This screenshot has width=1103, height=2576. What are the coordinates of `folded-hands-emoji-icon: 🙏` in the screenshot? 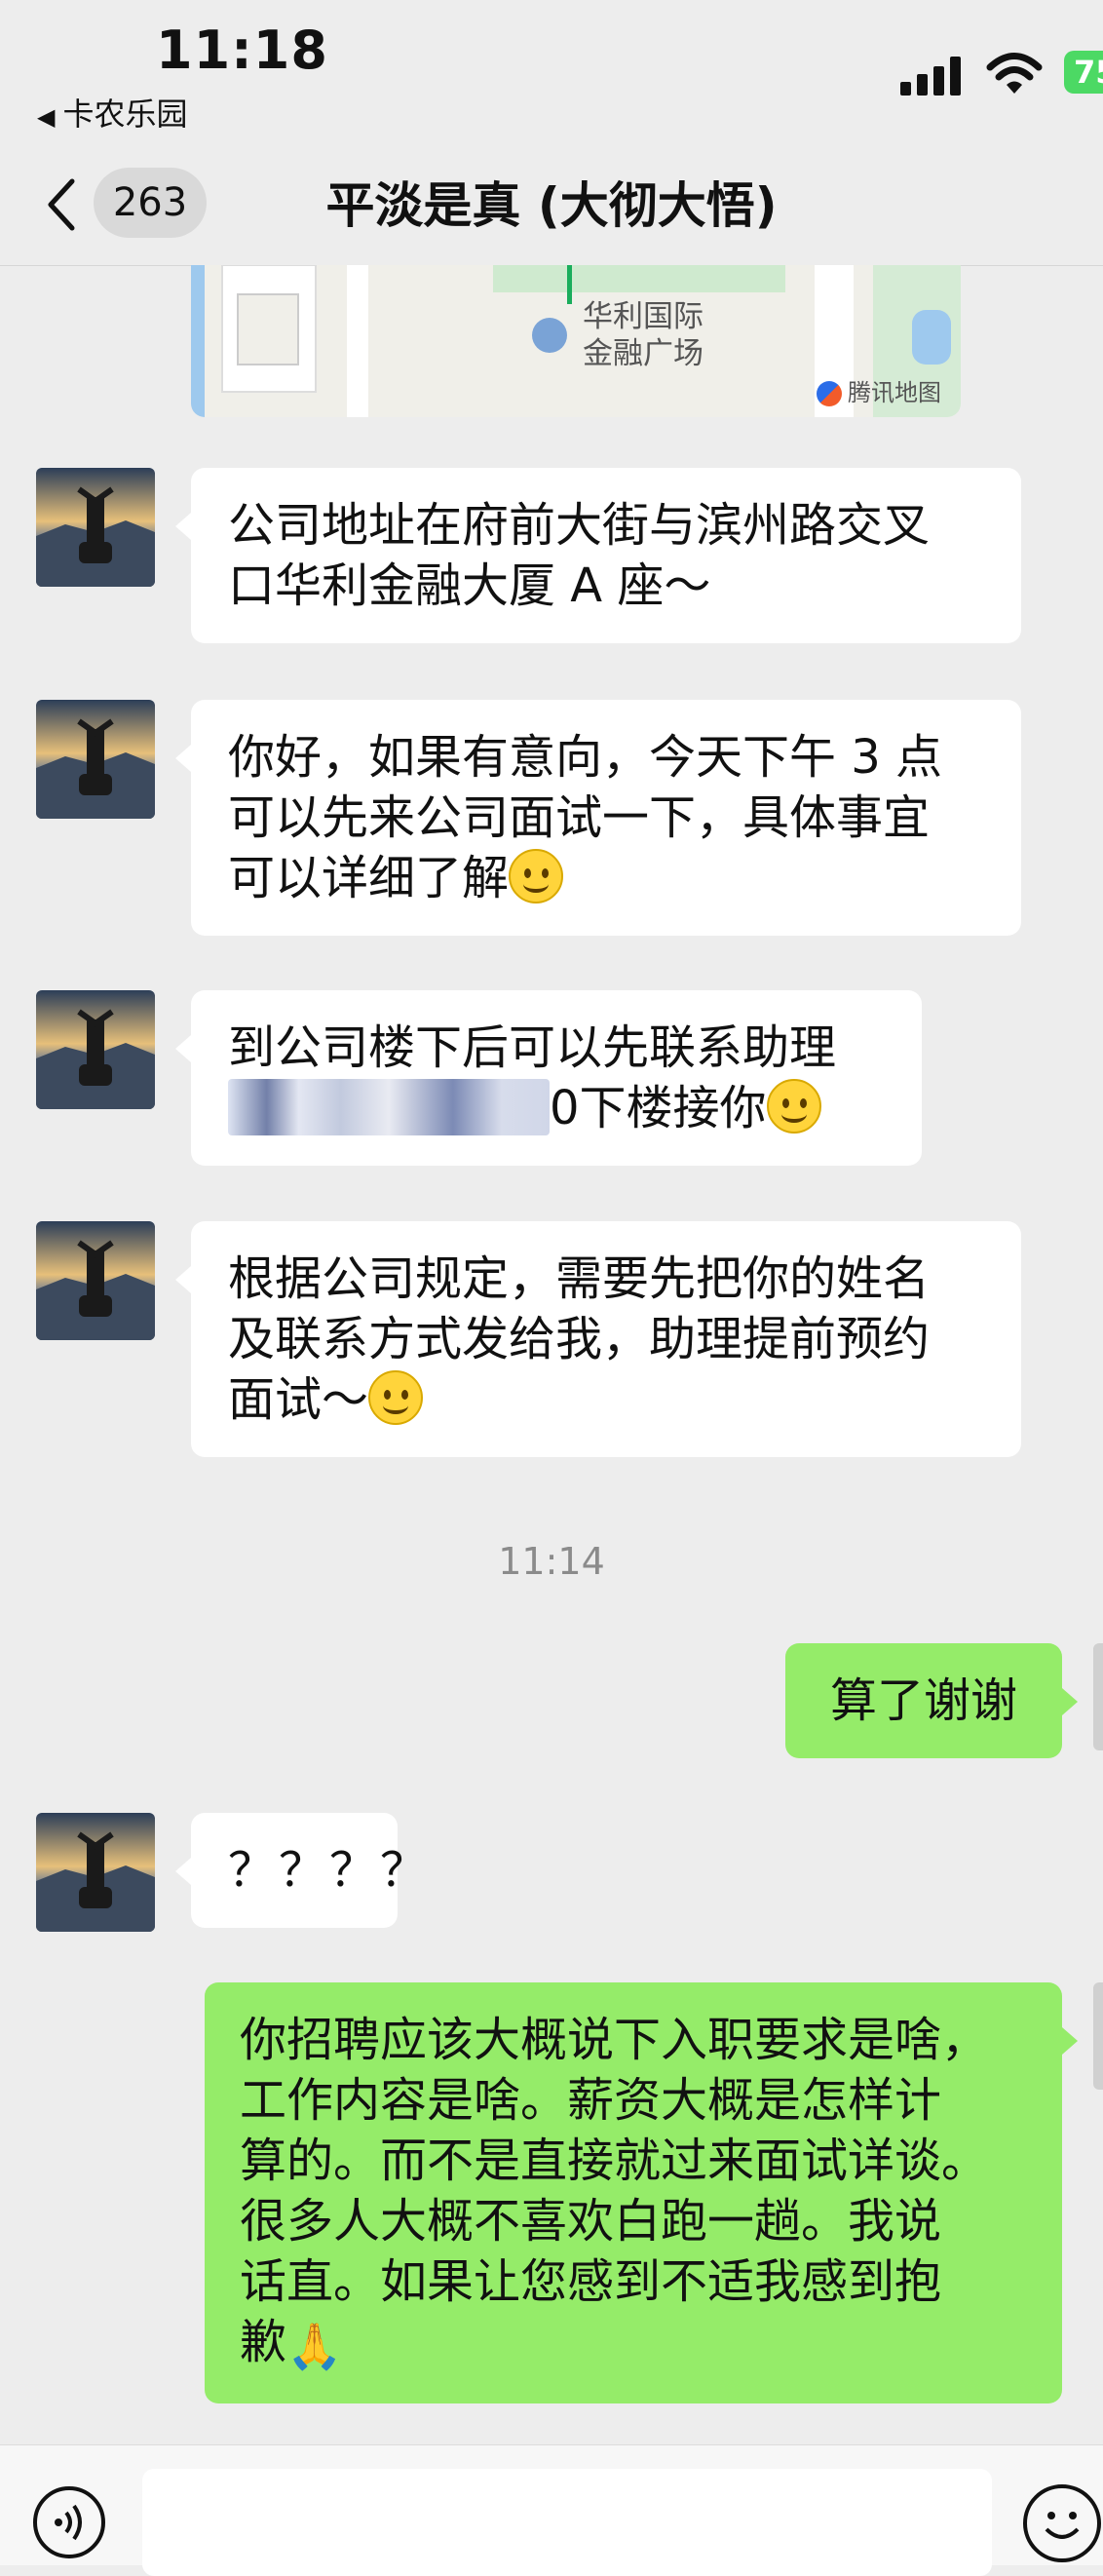 It's located at (315, 2346).